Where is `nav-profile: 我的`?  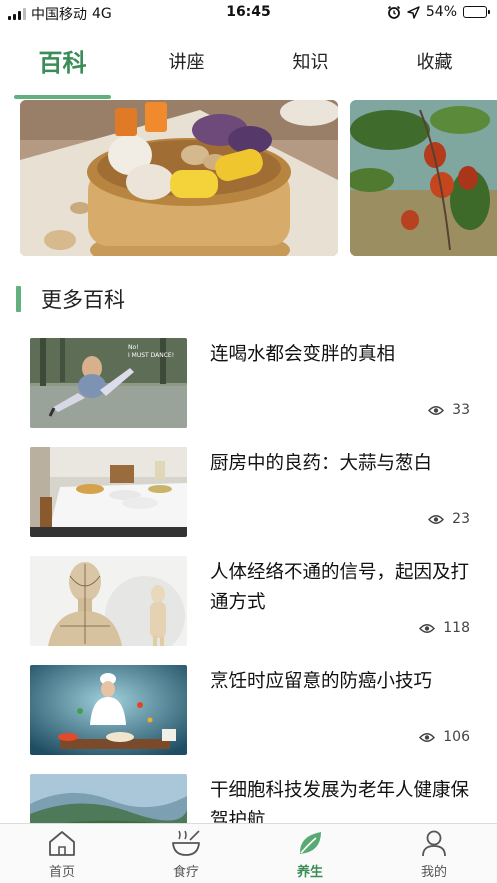
nav-profile: 我的 is located at coordinates (434, 854).